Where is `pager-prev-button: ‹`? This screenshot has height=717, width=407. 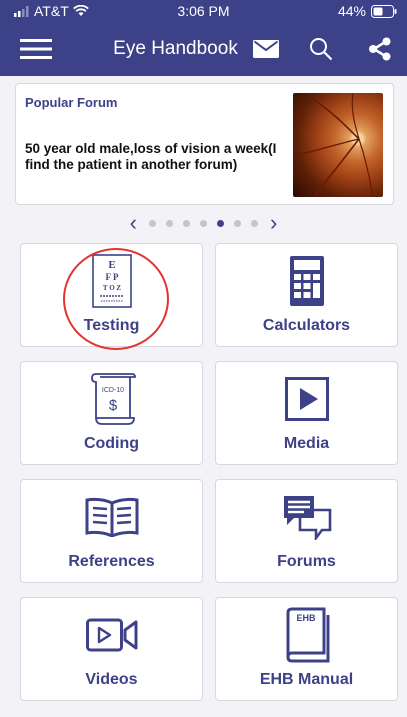 pager-prev-button: ‹ is located at coordinates (133, 223).